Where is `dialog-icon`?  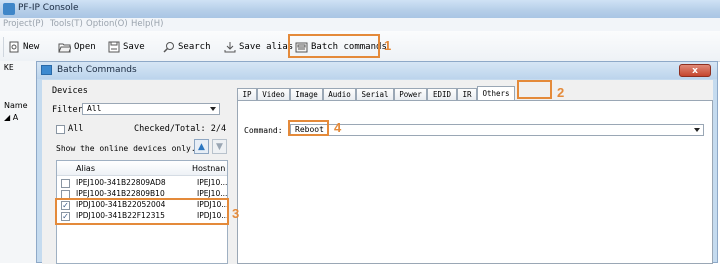
dialog-icon is located at coordinates (46, 70).